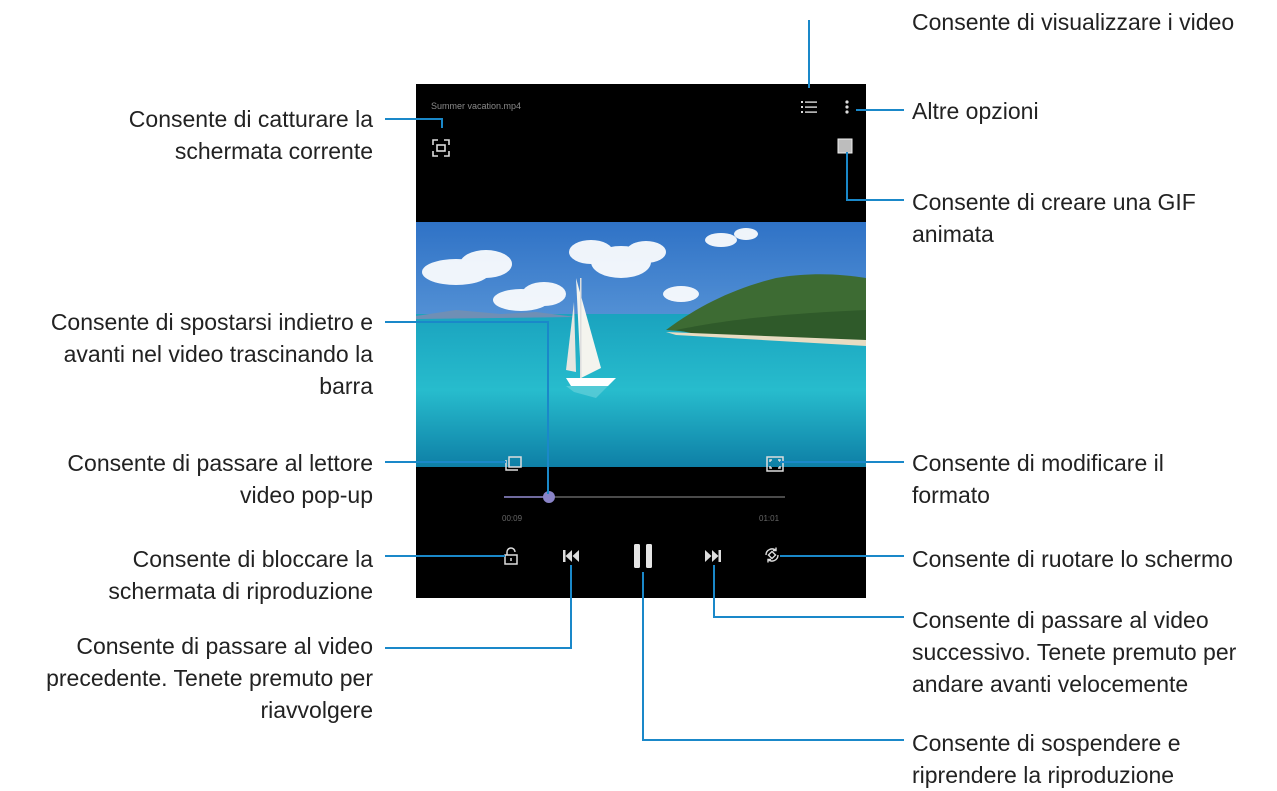  What do you see at coordinates (511, 556) in the screenshot?
I see `lock-icon` at bounding box center [511, 556].